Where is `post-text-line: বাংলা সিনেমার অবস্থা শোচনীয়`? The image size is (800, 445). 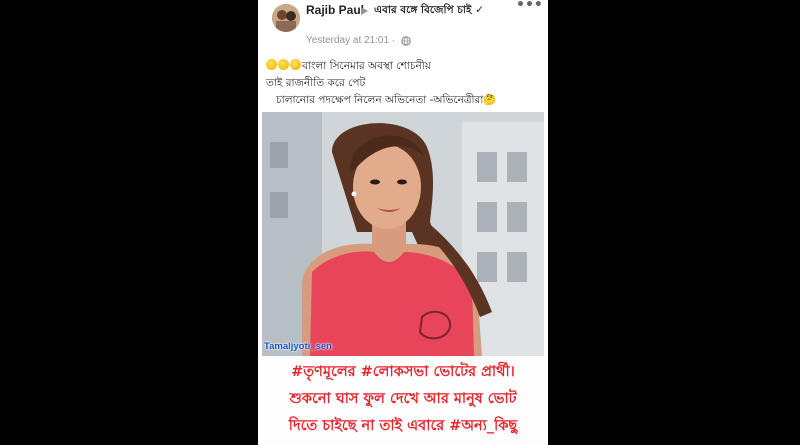 post-text-line: বাংলা সিনেমার অবস্থা শোচনীয় is located at coordinates (406, 66).